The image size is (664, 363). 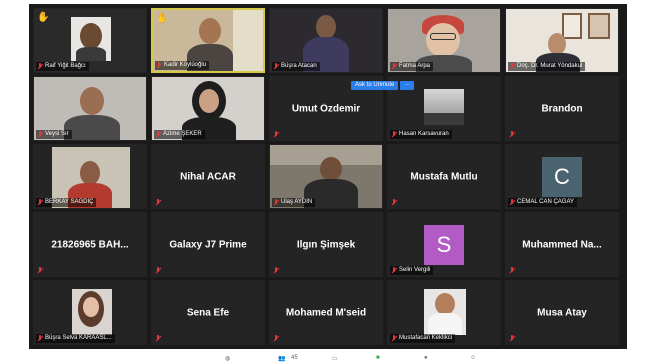 I want to click on meeting-toolbar: ◍ 👥 45 ▭ ■ ● ☺, so click(x=332, y=357).